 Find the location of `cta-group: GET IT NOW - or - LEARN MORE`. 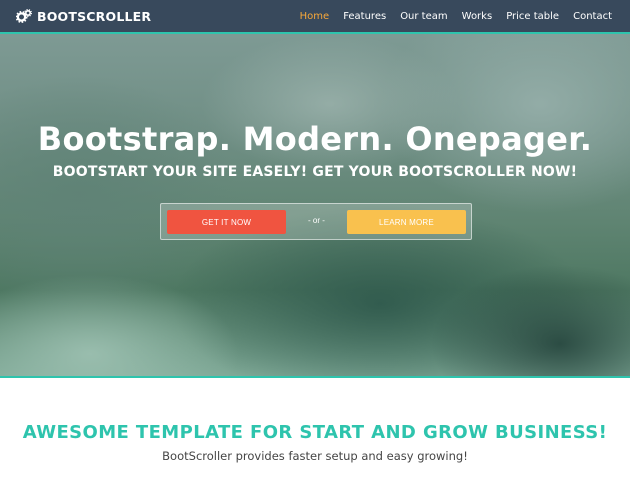

cta-group: GET IT NOW - or - LEARN MORE is located at coordinates (316, 221).